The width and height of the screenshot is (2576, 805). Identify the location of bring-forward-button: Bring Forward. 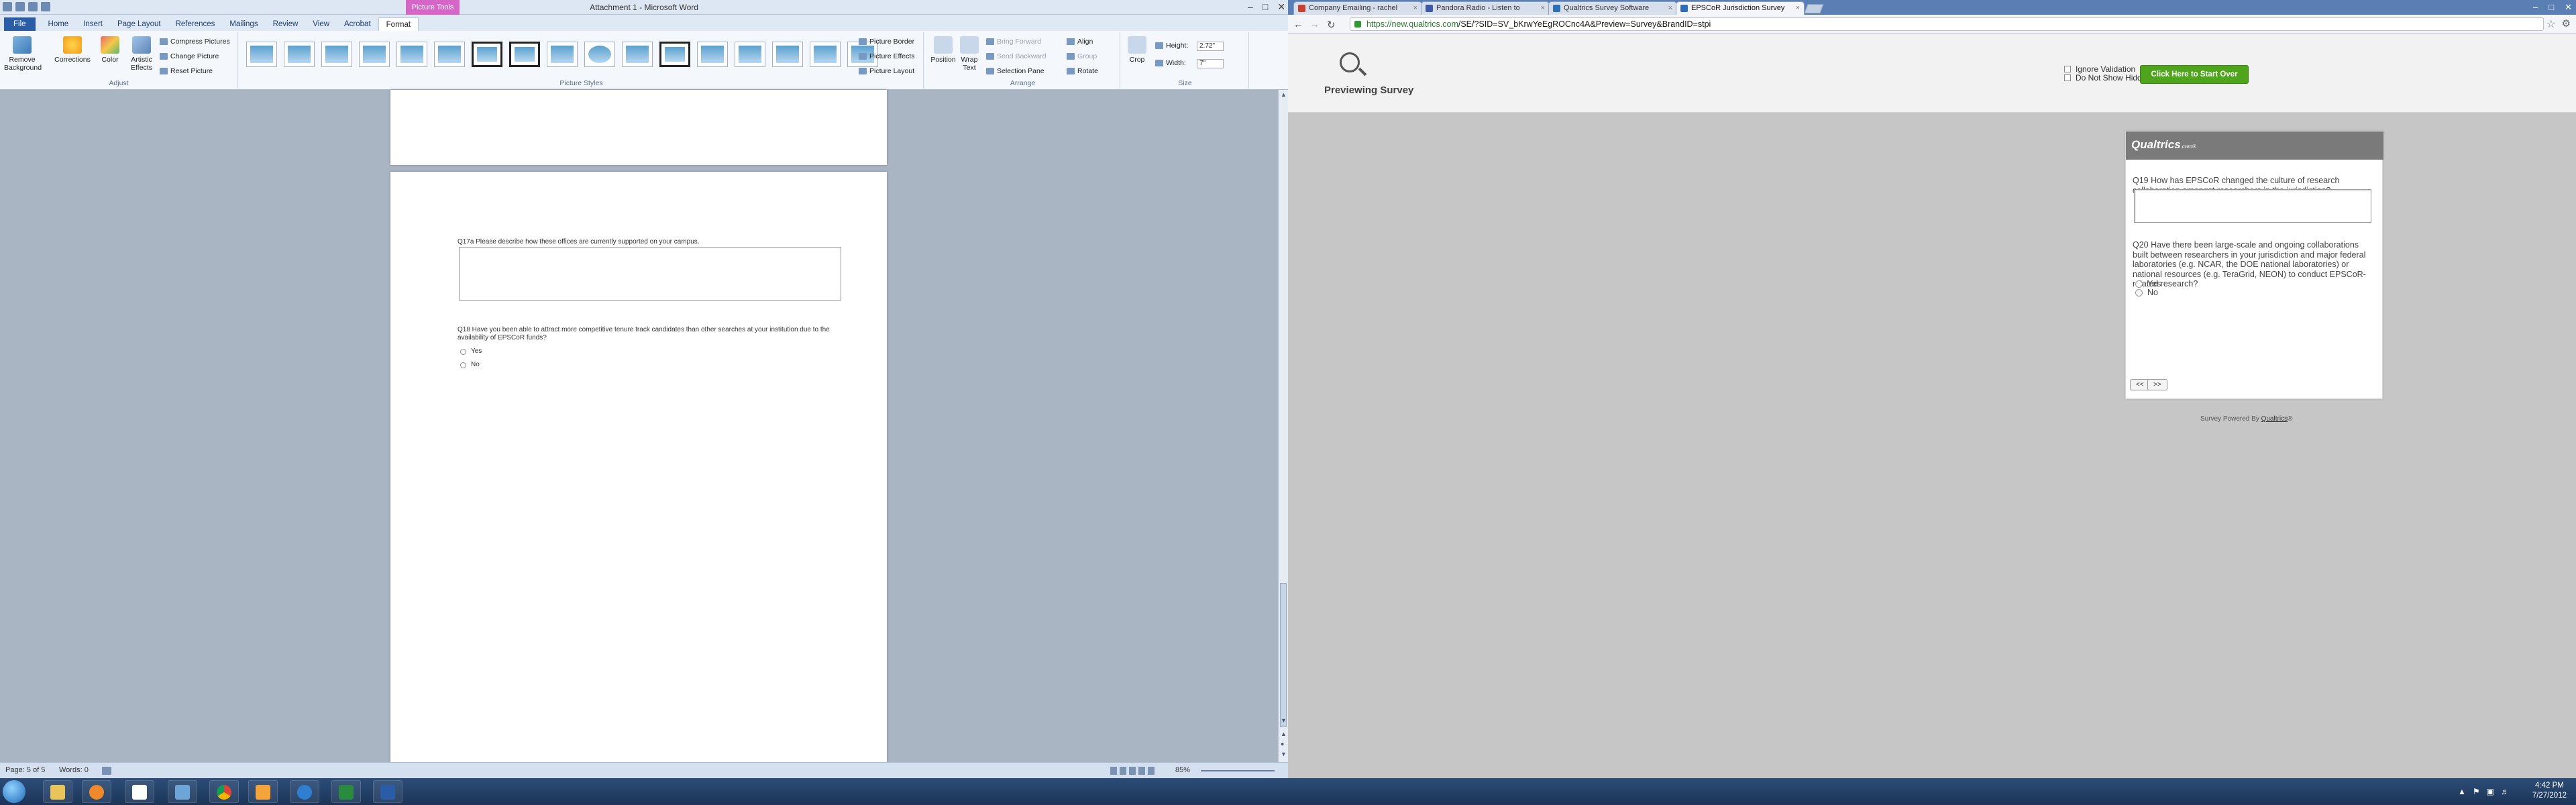
(1013, 42).